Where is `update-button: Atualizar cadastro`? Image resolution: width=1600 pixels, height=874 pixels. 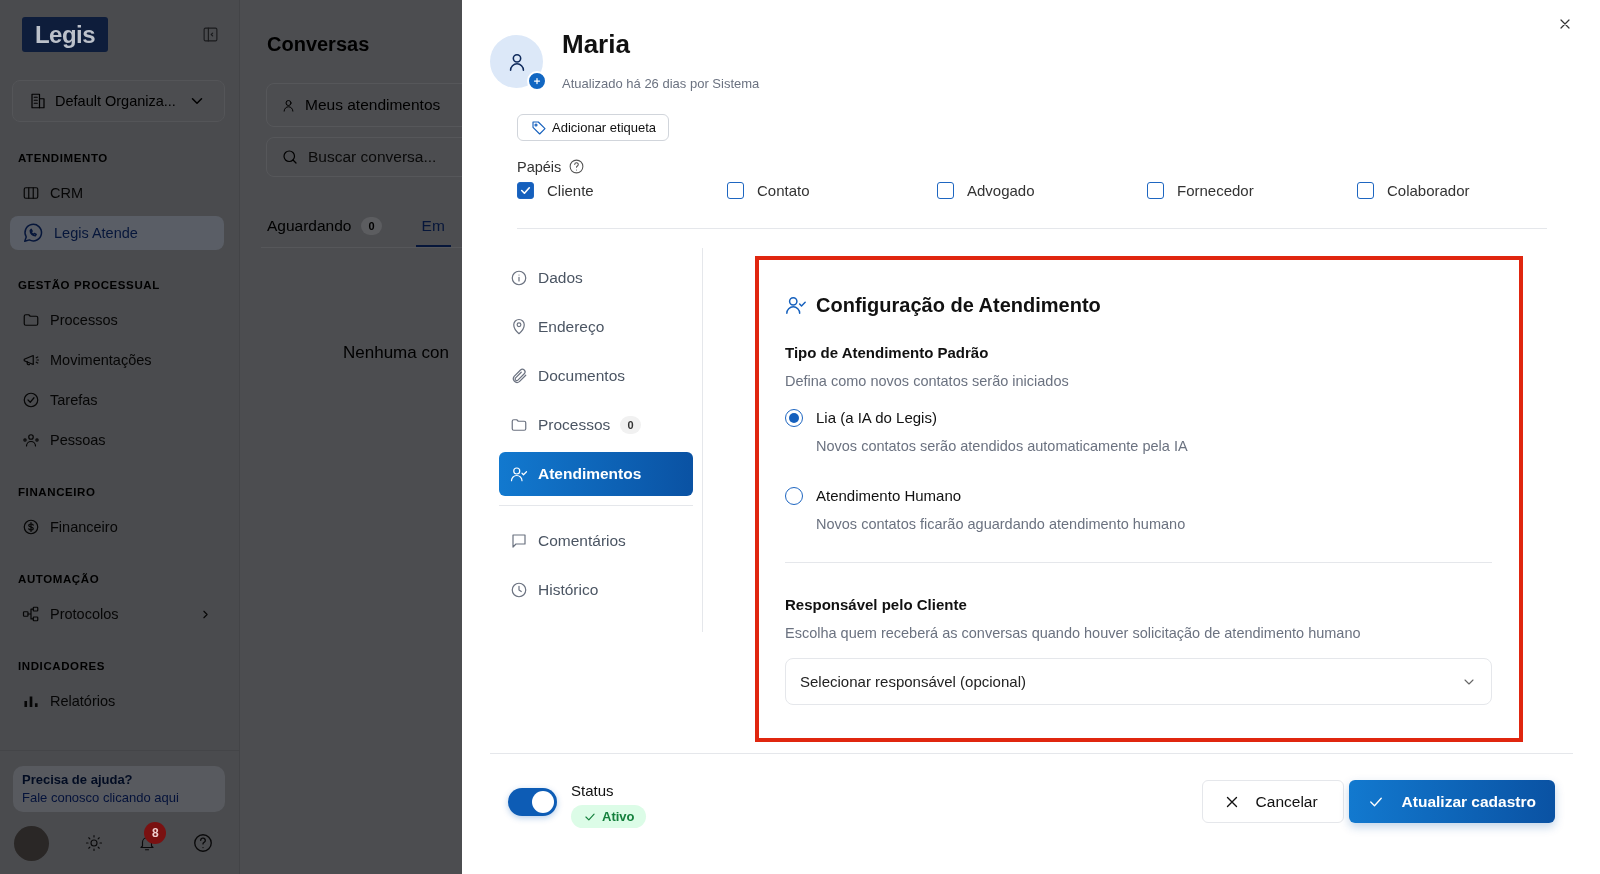
update-button: Atualizar cadastro is located at coordinates (1451, 801).